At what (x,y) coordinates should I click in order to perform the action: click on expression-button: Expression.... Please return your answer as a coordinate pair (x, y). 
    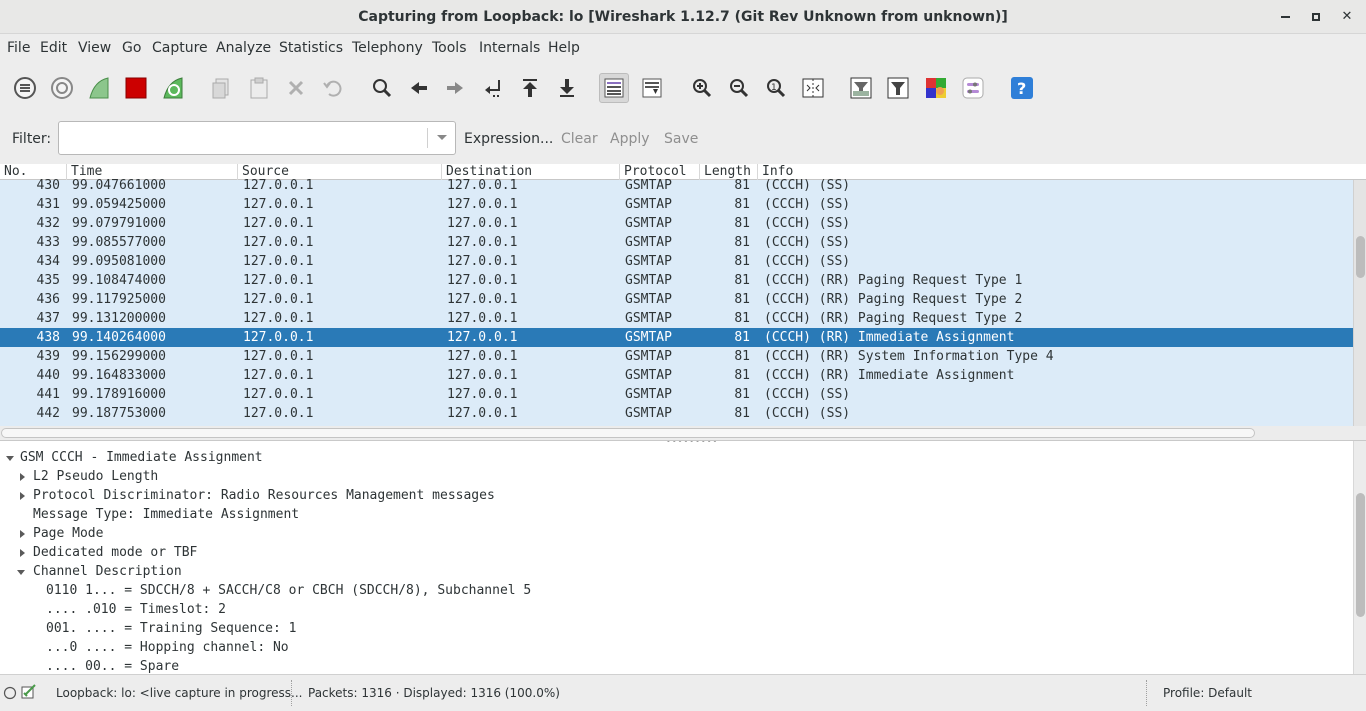
    Looking at the image, I should click on (508, 139).